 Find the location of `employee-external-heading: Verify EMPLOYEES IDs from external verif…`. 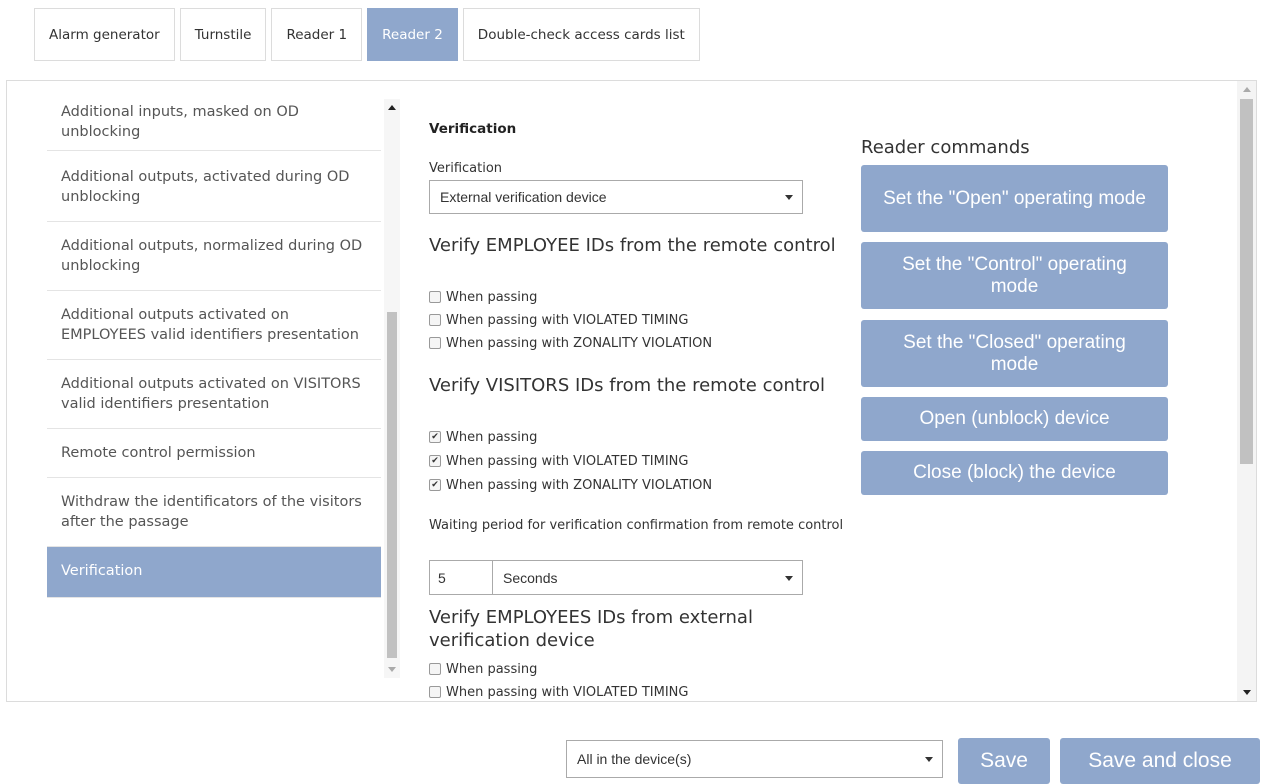

employee-external-heading: Verify EMPLOYEES IDs from external verif… is located at coordinates (591, 629).